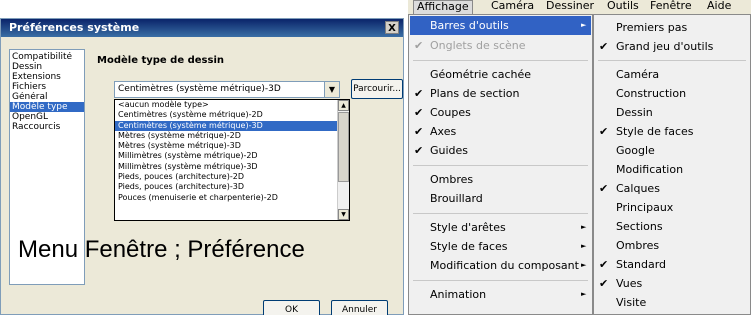 This screenshot has height=315, width=751. I want to click on submenu-item-visite: Visite, so click(631, 302).